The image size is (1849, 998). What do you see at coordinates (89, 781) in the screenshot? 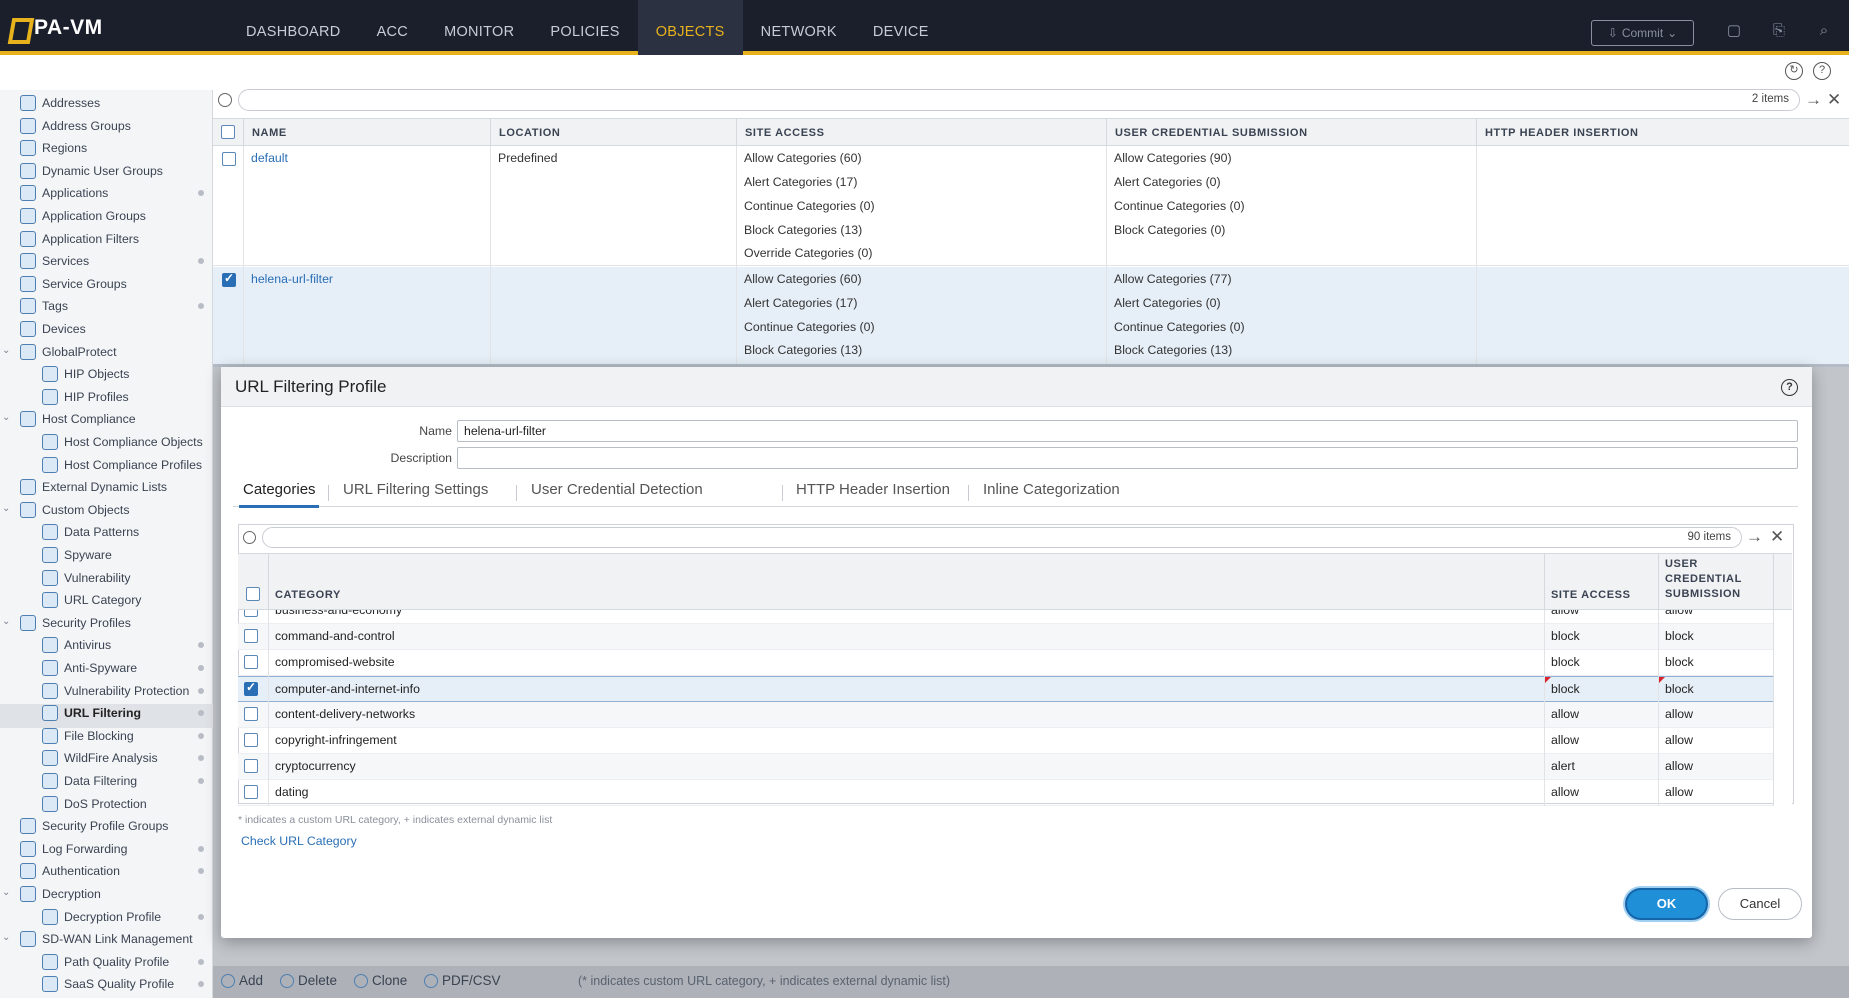
I see `sidebar-item-data-filtering: Data Filtering` at bounding box center [89, 781].